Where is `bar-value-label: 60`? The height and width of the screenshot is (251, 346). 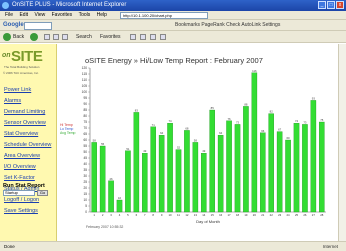 bar-value-label: 60 is located at coordinates (289, 138).